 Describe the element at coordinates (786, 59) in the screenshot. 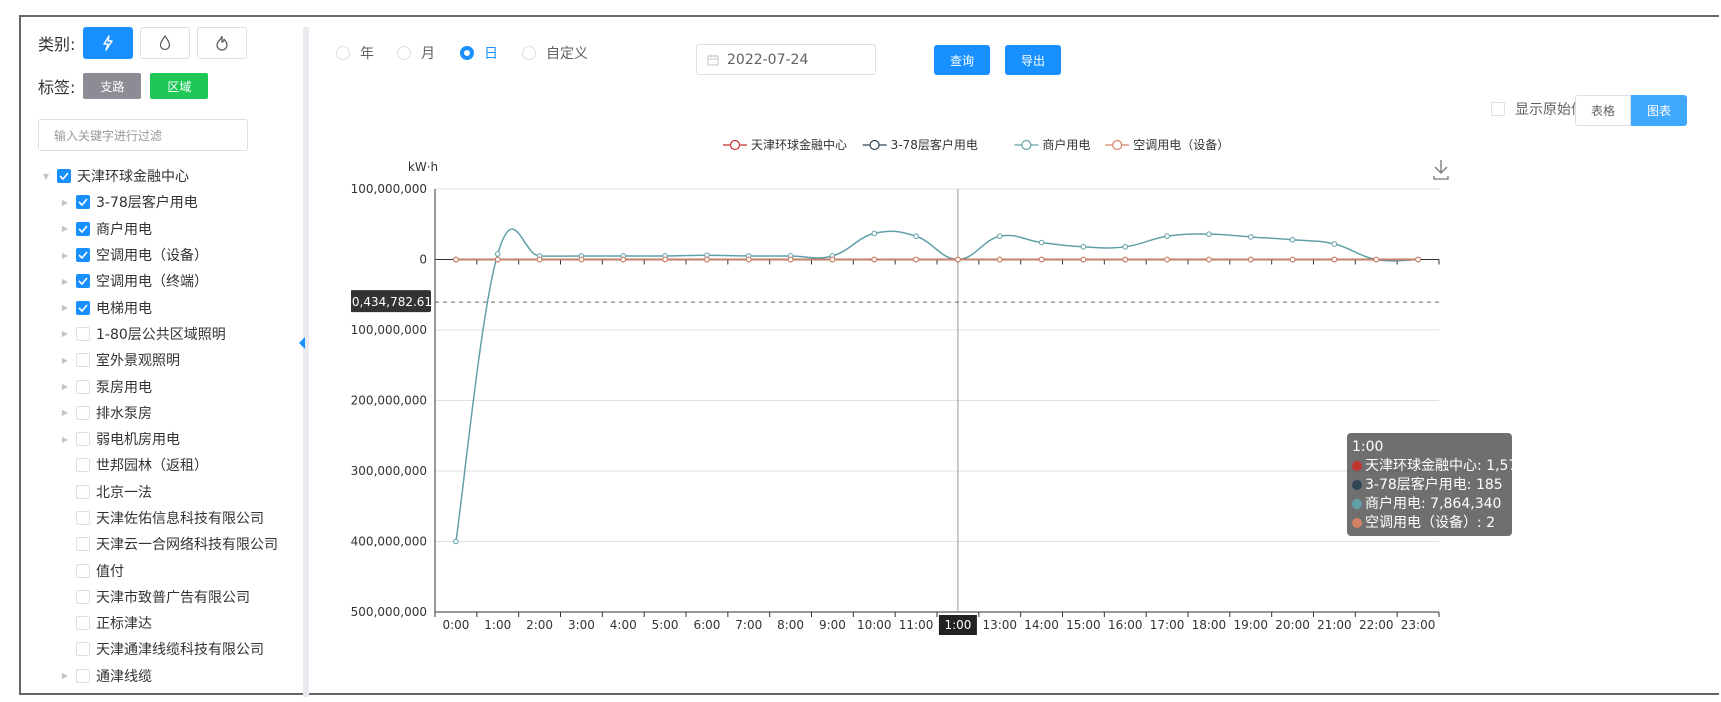

I see `date-picker-input: 2022-07-24` at that location.